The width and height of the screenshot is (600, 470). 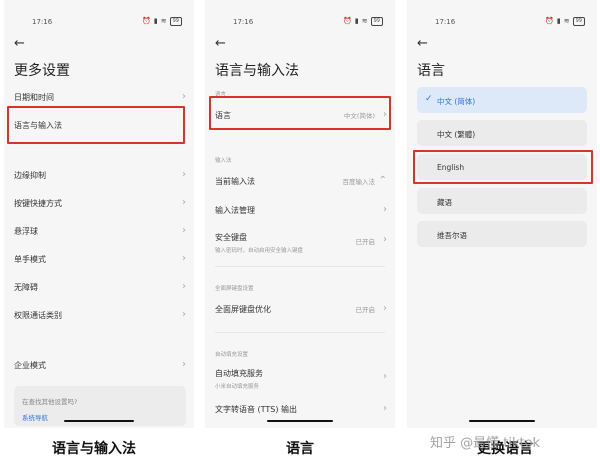 What do you see at coordinates (301, 409) in the screenshot?
I see `tts-setting: 文字转语音 (TTS) 输出 ›` at bounding box center [301, 409].